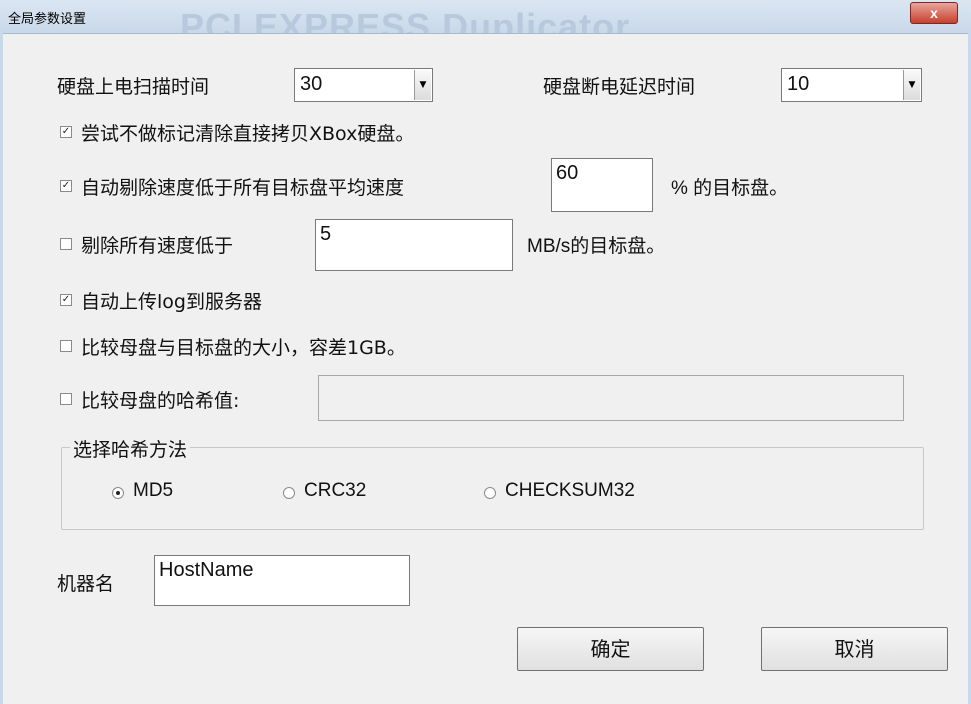 Image resolution: width=971 pixels, height=704 pixels. What do you see at coordinates (851, 85) in the screenshot?
I see `power-off-delay-select: 10 ▼` at bounding box center [851, 85].